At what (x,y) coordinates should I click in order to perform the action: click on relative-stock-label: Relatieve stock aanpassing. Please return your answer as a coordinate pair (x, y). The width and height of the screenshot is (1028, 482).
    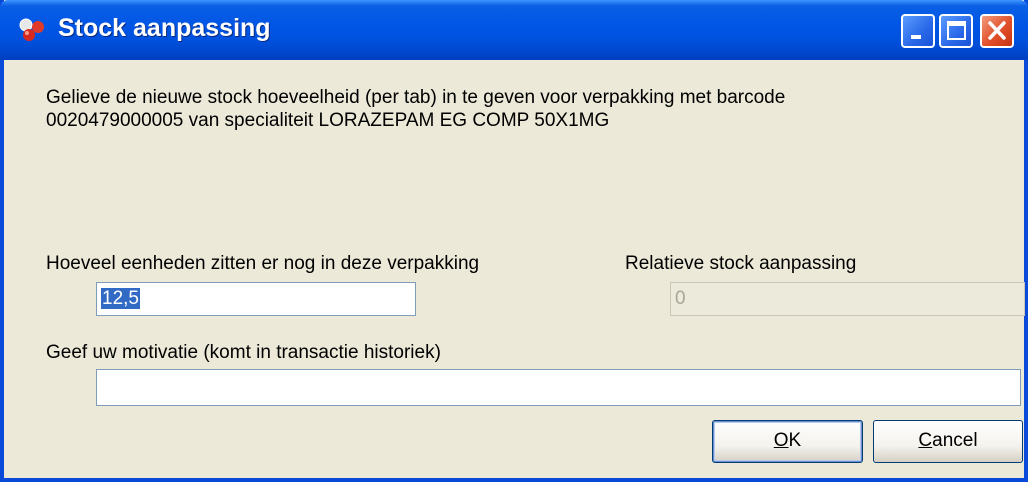
    Looking at the image, I should click on (741, 263).